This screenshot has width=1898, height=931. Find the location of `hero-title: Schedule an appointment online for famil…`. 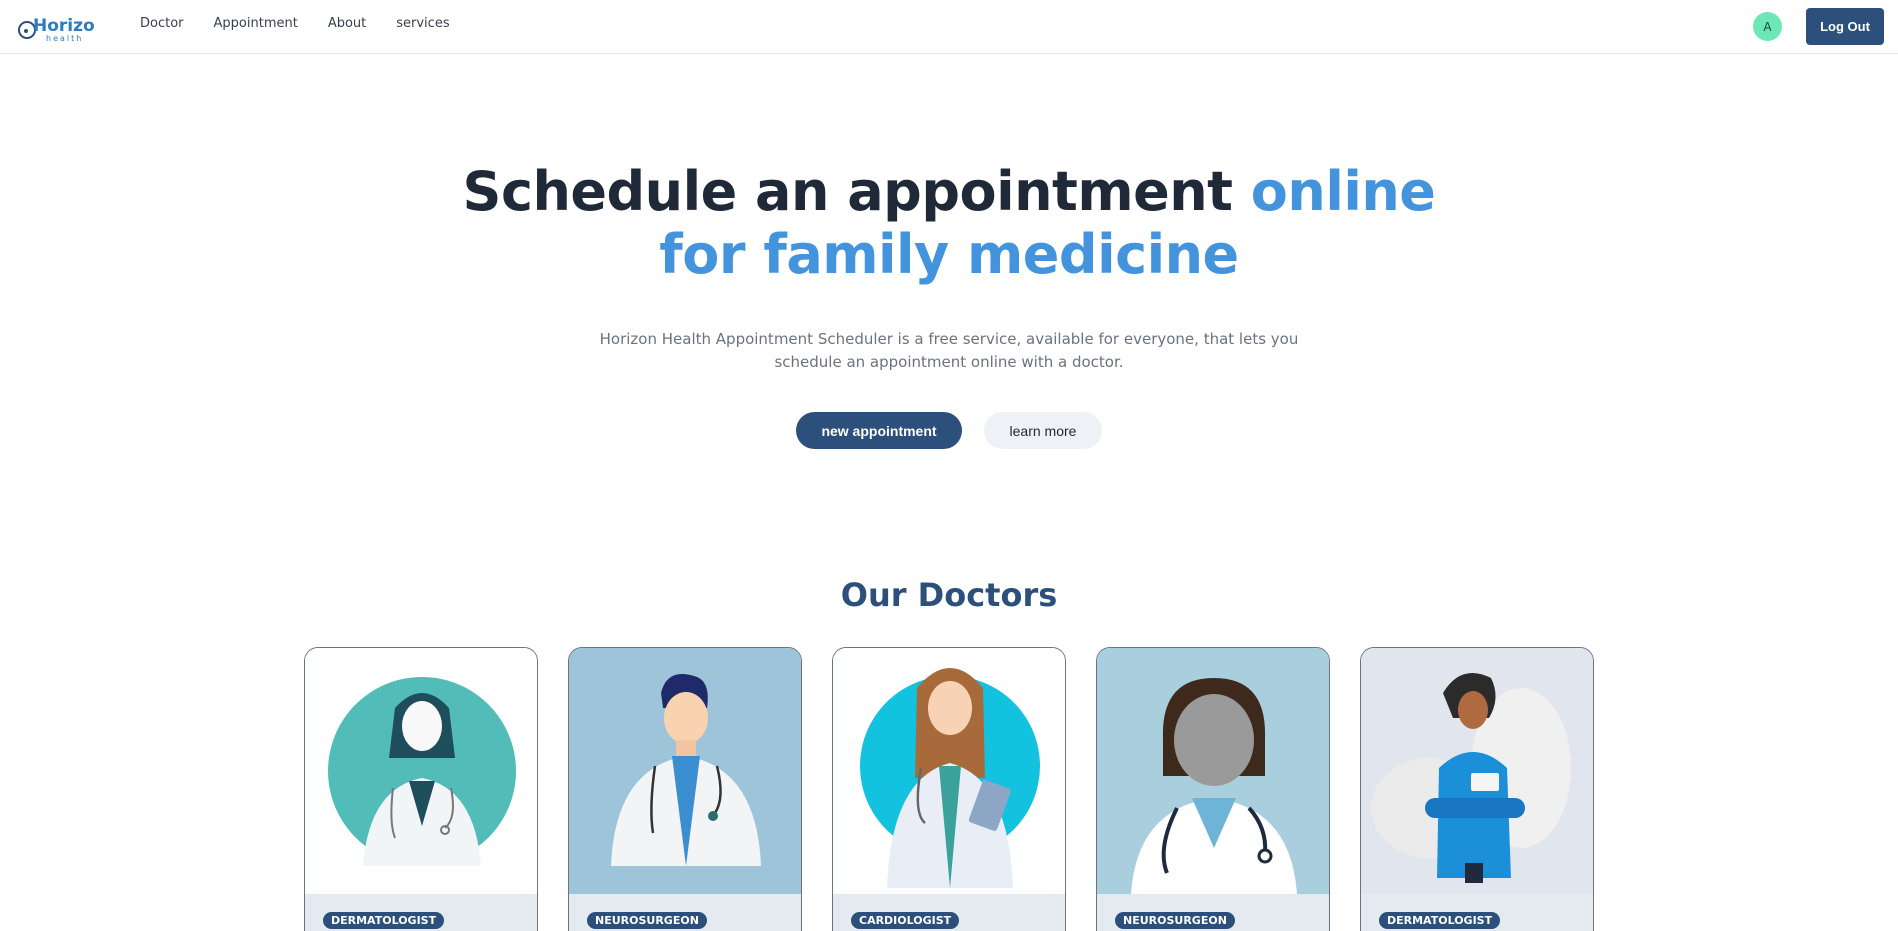

hero-title: Schedule an appointment online for famil… is located at coordinates (949, 223).